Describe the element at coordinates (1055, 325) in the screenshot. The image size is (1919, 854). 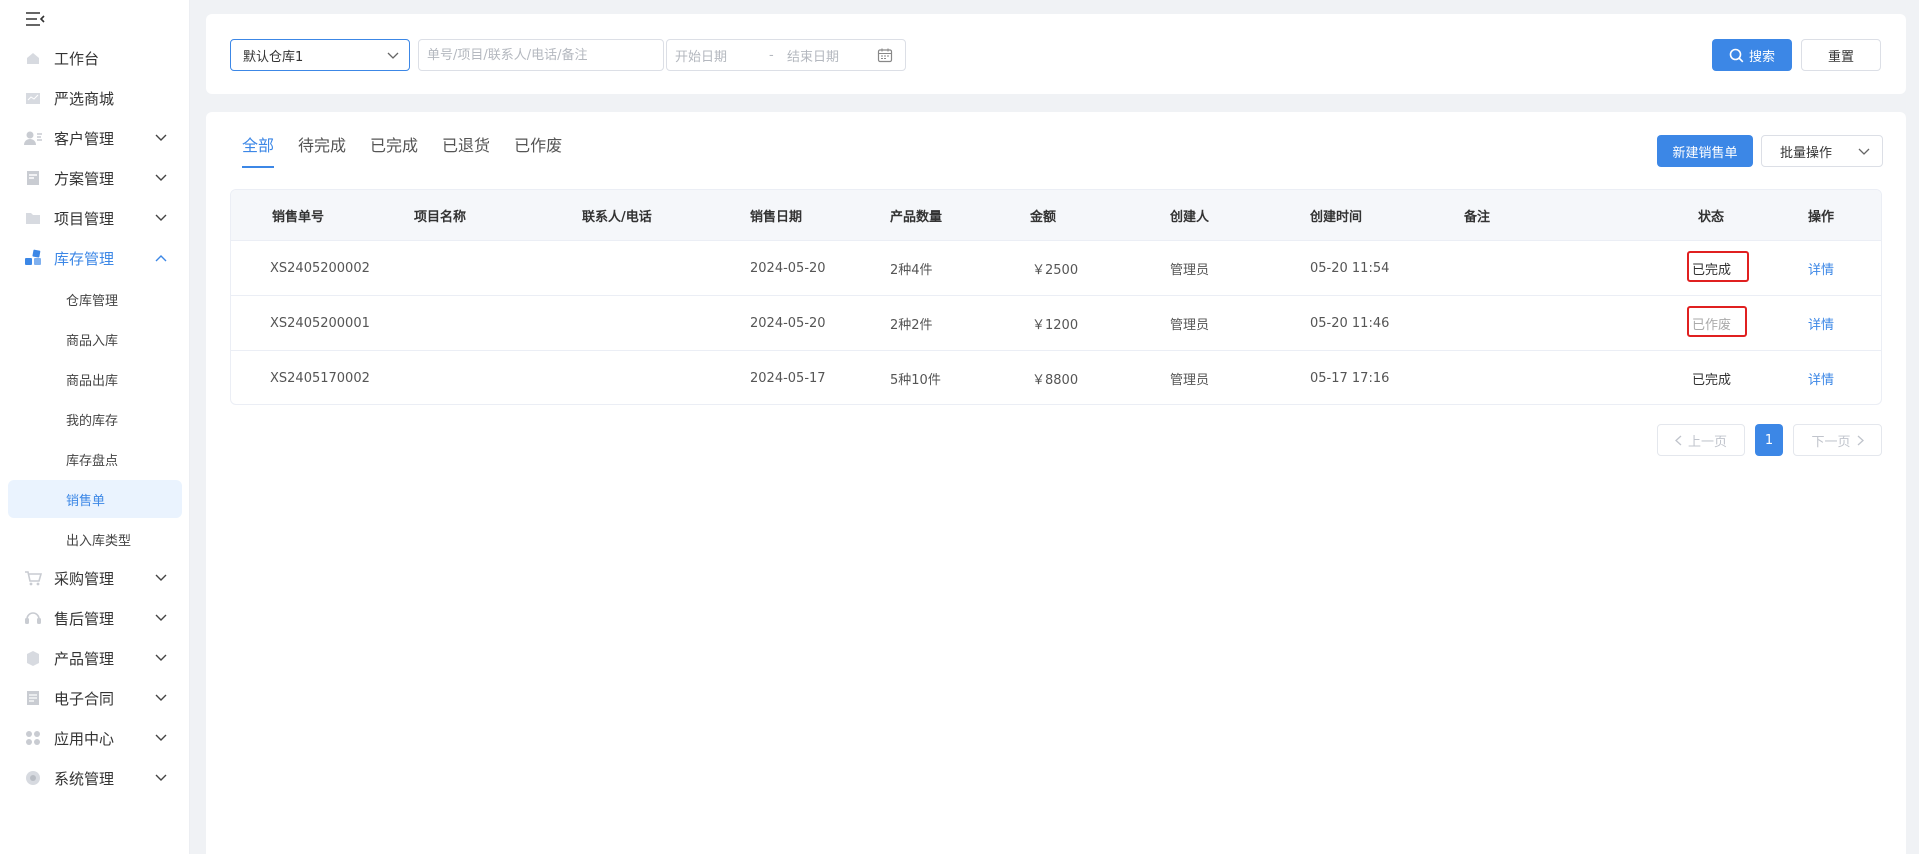
I see `amount: ￥1200` at that location.